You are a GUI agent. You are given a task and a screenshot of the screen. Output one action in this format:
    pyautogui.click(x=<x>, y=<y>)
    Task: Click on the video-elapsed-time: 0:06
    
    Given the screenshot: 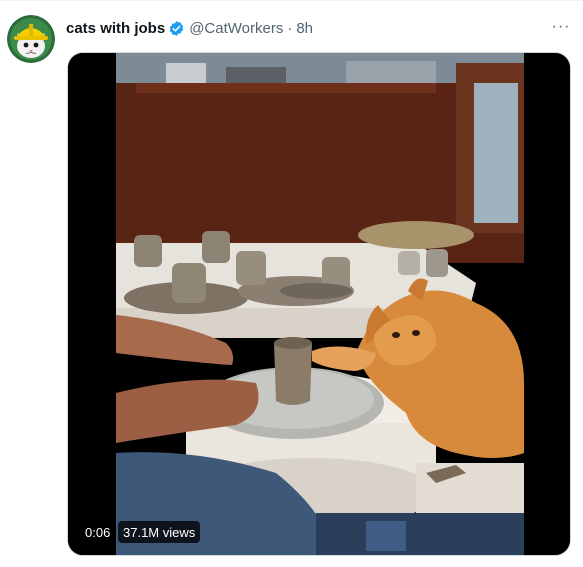 What is the action you would take?
    pyautogui.click(x=98, y=532)
    